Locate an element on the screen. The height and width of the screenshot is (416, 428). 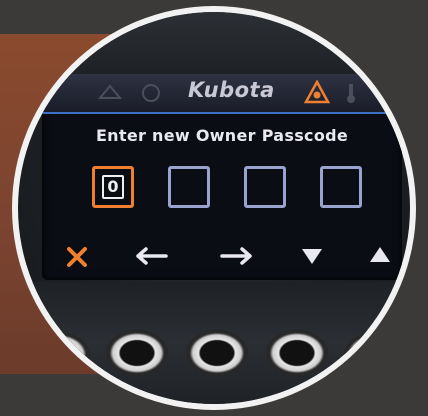
triangle-up-icon is located at coordinates (380, 256).